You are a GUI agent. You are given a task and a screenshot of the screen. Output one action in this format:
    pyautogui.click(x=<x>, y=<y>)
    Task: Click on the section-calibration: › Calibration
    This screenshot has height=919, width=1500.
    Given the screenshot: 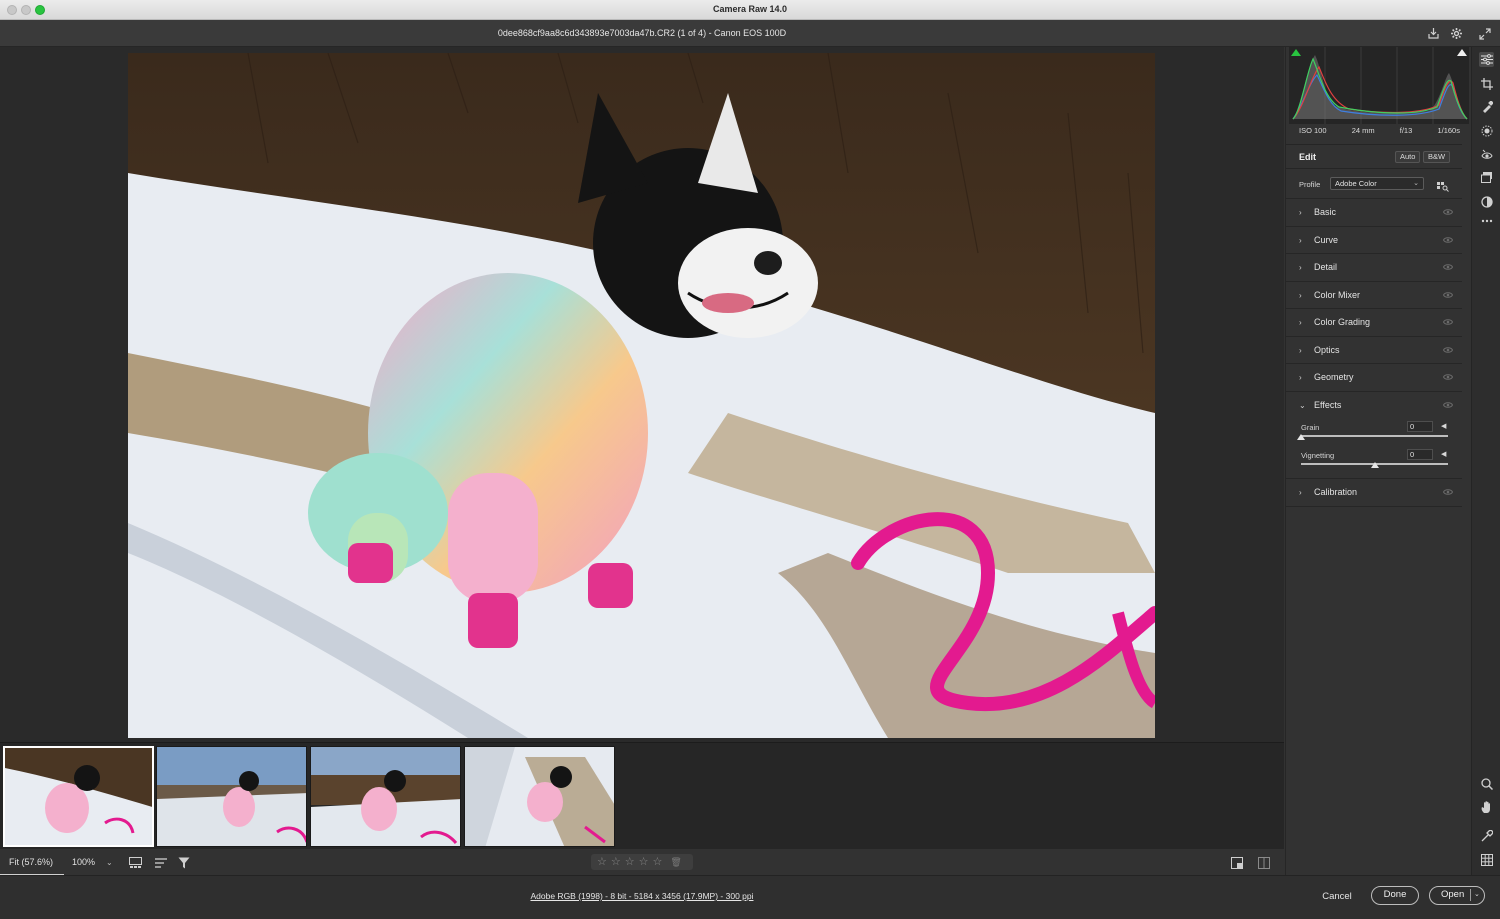 What is the action you would take?
    pyautogui.click(x=1374, y=492)
    